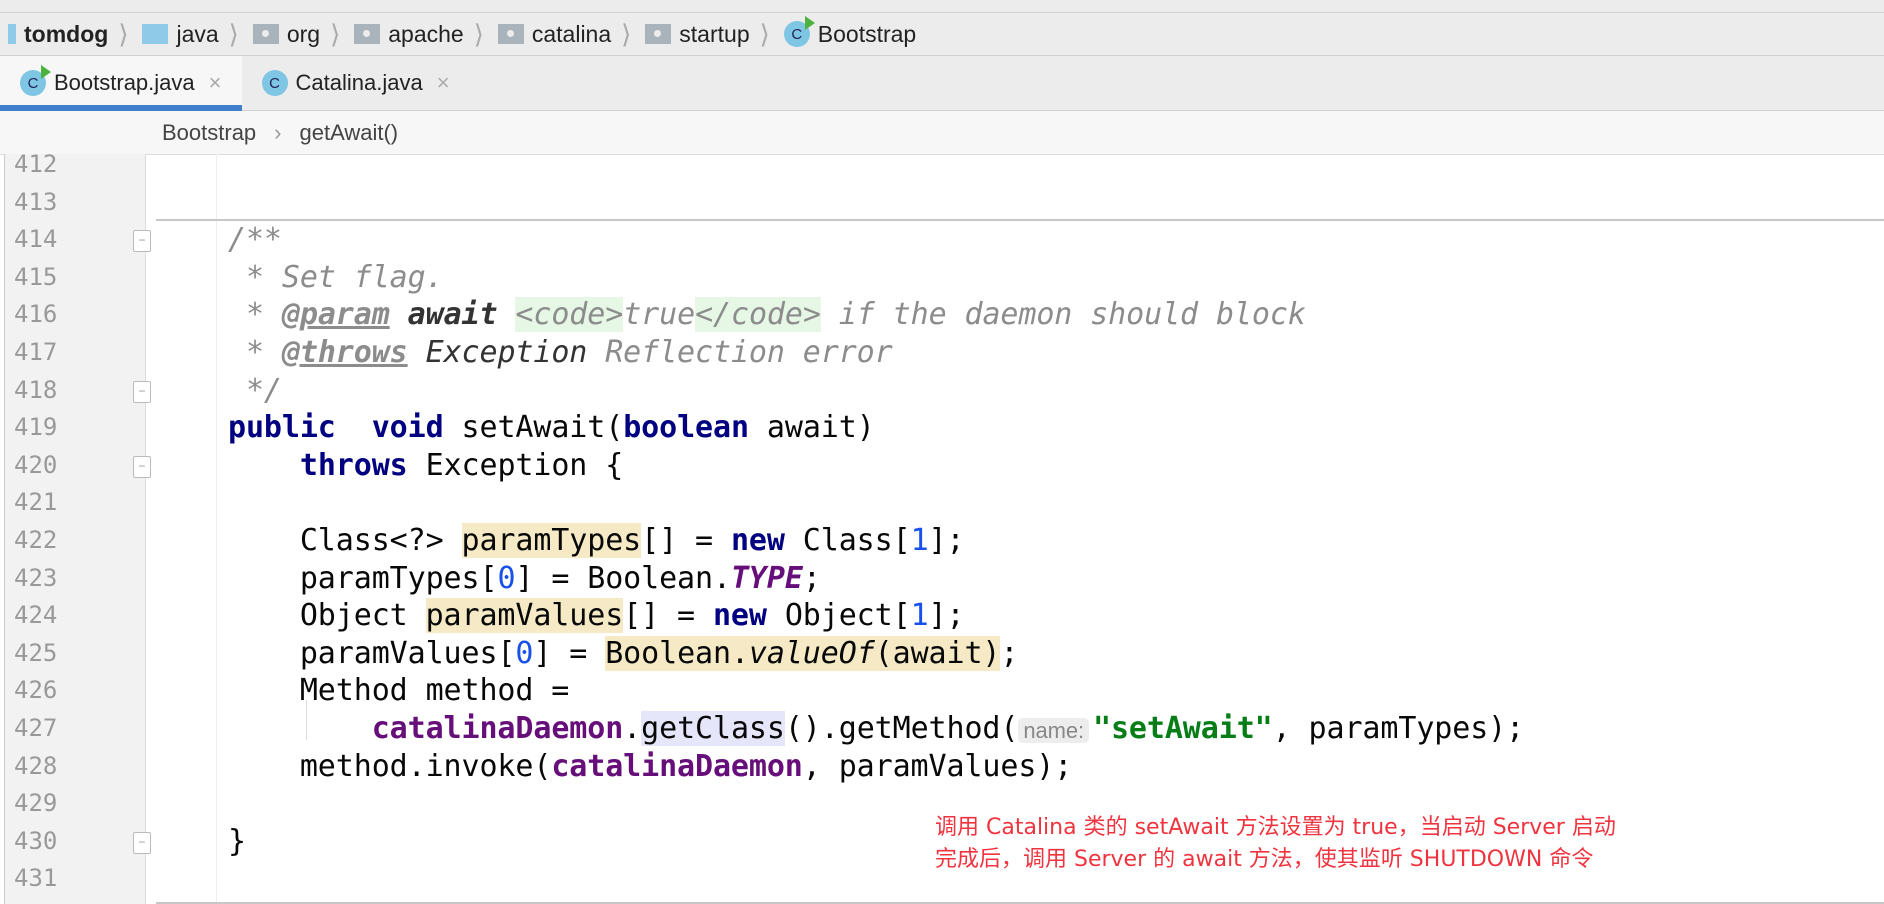  I want to click on code-token: (await), so click(937, 653).